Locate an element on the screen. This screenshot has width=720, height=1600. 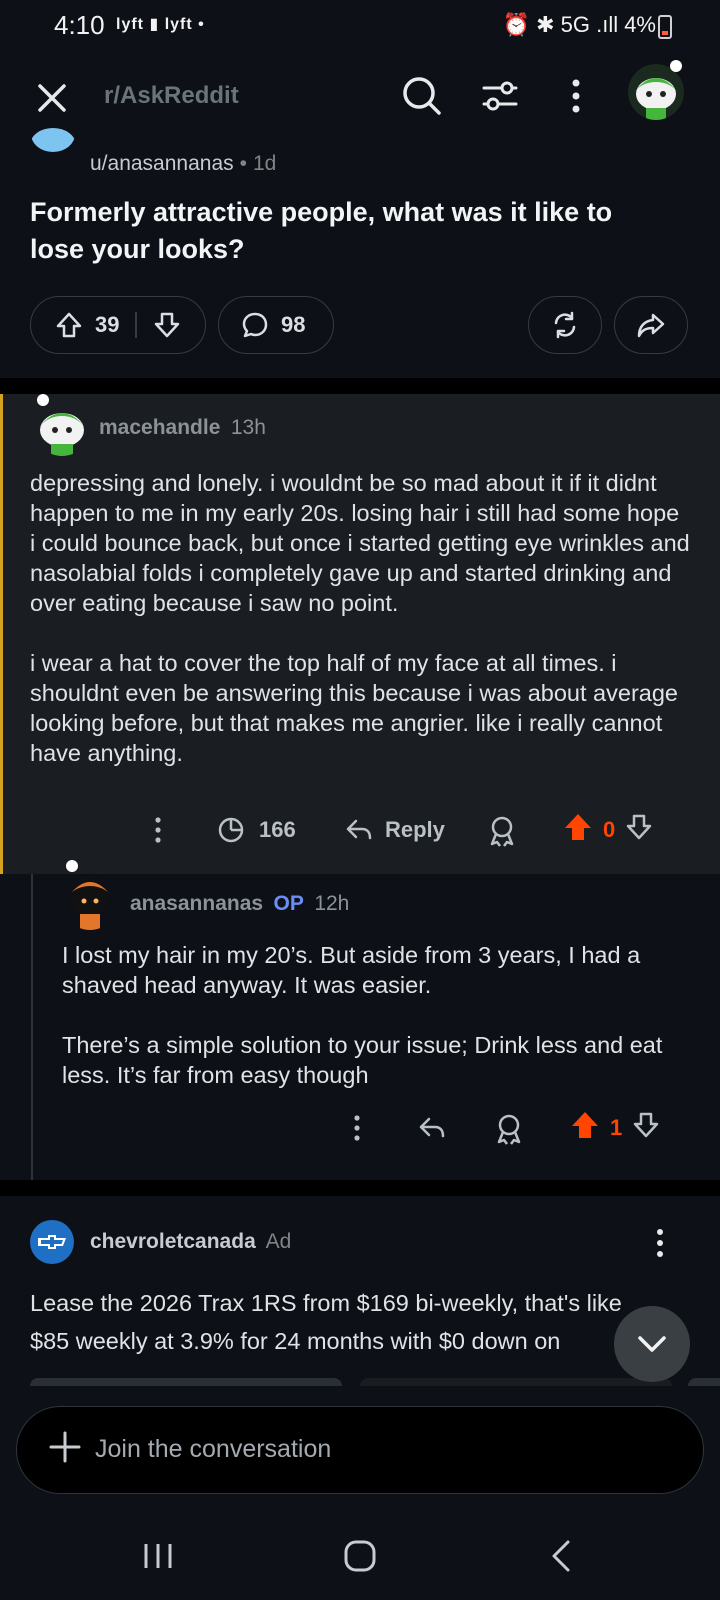
advertiser-avatar is located at coordinates (52, 1242).